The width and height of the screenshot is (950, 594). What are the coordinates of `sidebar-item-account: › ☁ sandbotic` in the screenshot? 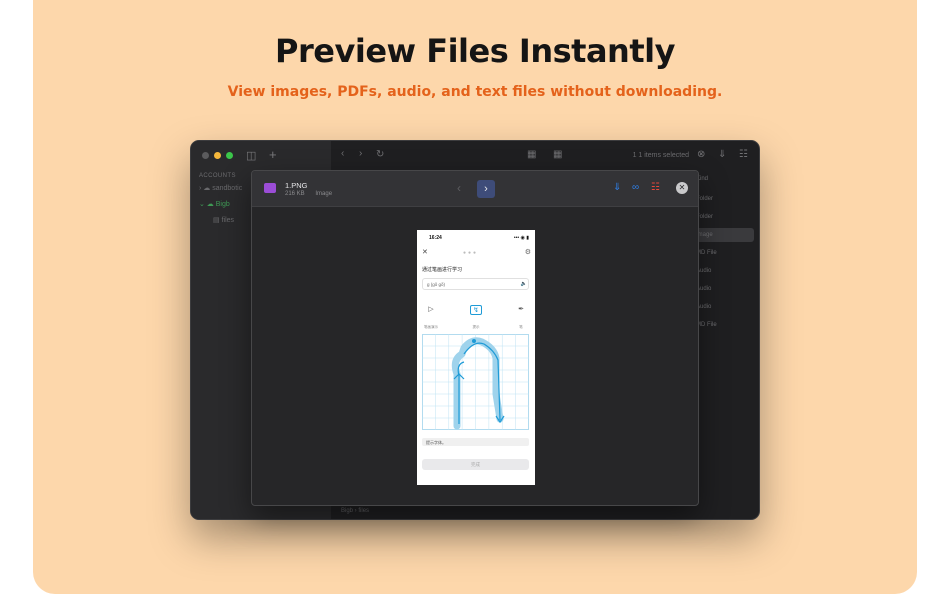 It's located at (220, 188).